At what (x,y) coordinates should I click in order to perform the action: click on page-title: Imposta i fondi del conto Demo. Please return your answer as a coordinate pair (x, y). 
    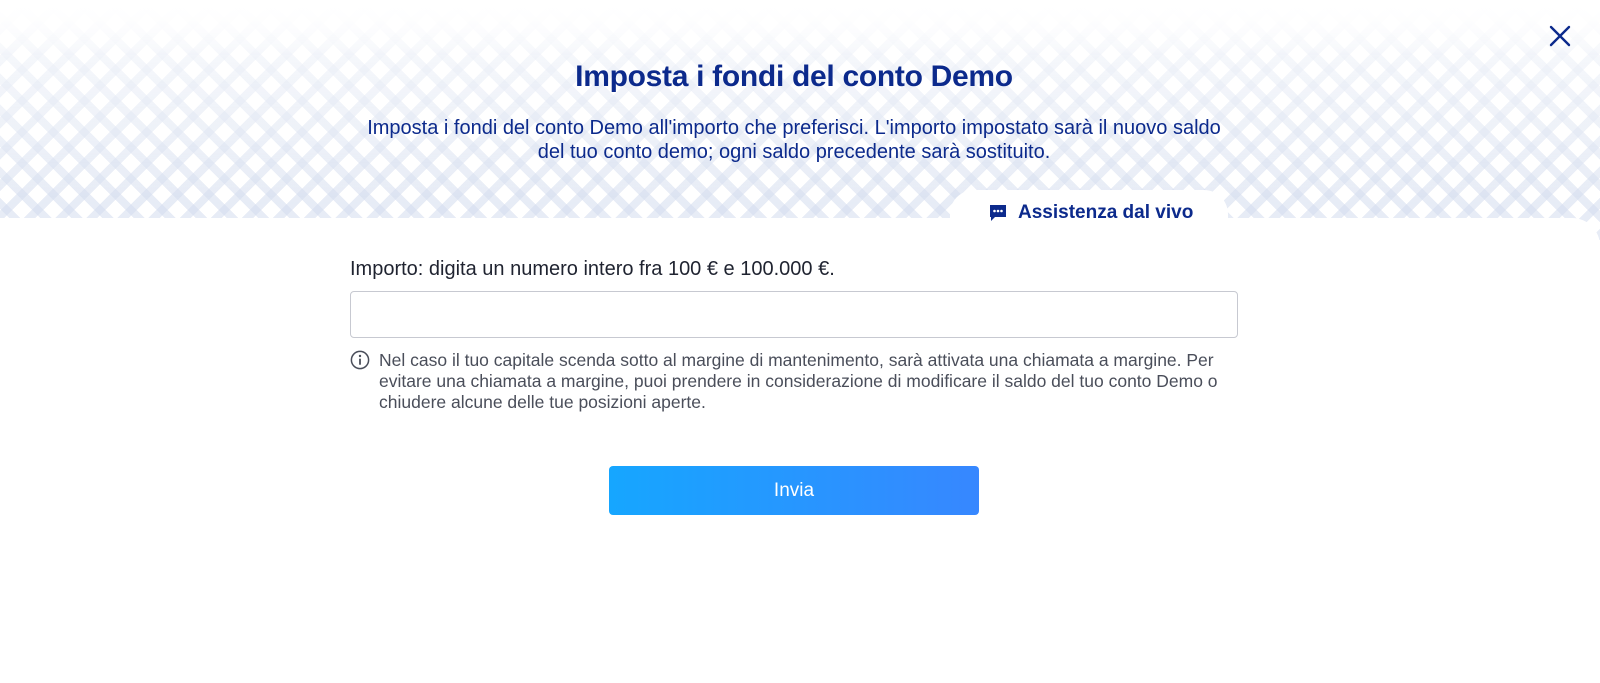
    Looking at the image, I should click on (794, 76).